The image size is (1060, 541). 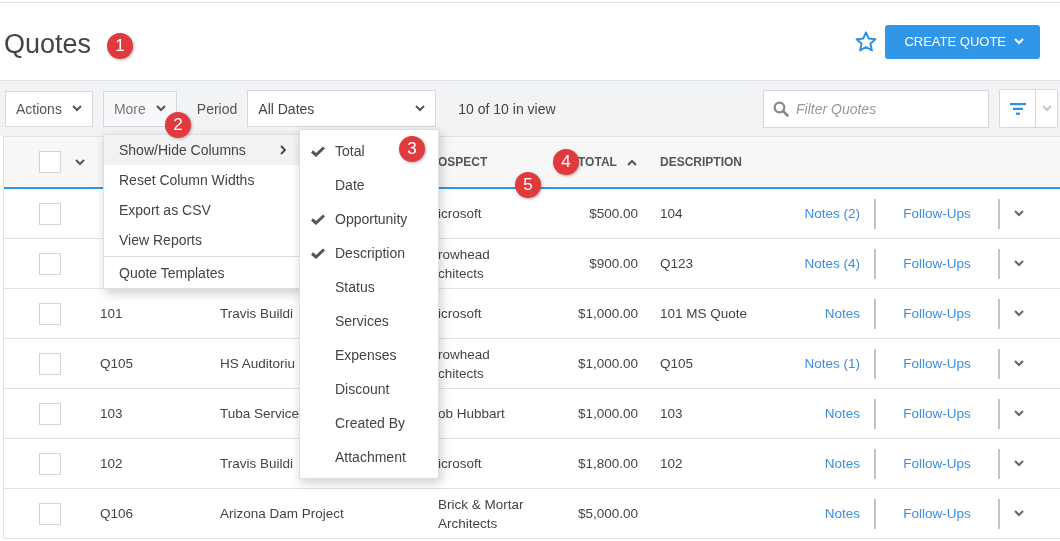 What do you see at coordinates (202, 150) in the screenshot?
I see `menu-item: Show/Hide Columns` at bounding box center [202, 150].